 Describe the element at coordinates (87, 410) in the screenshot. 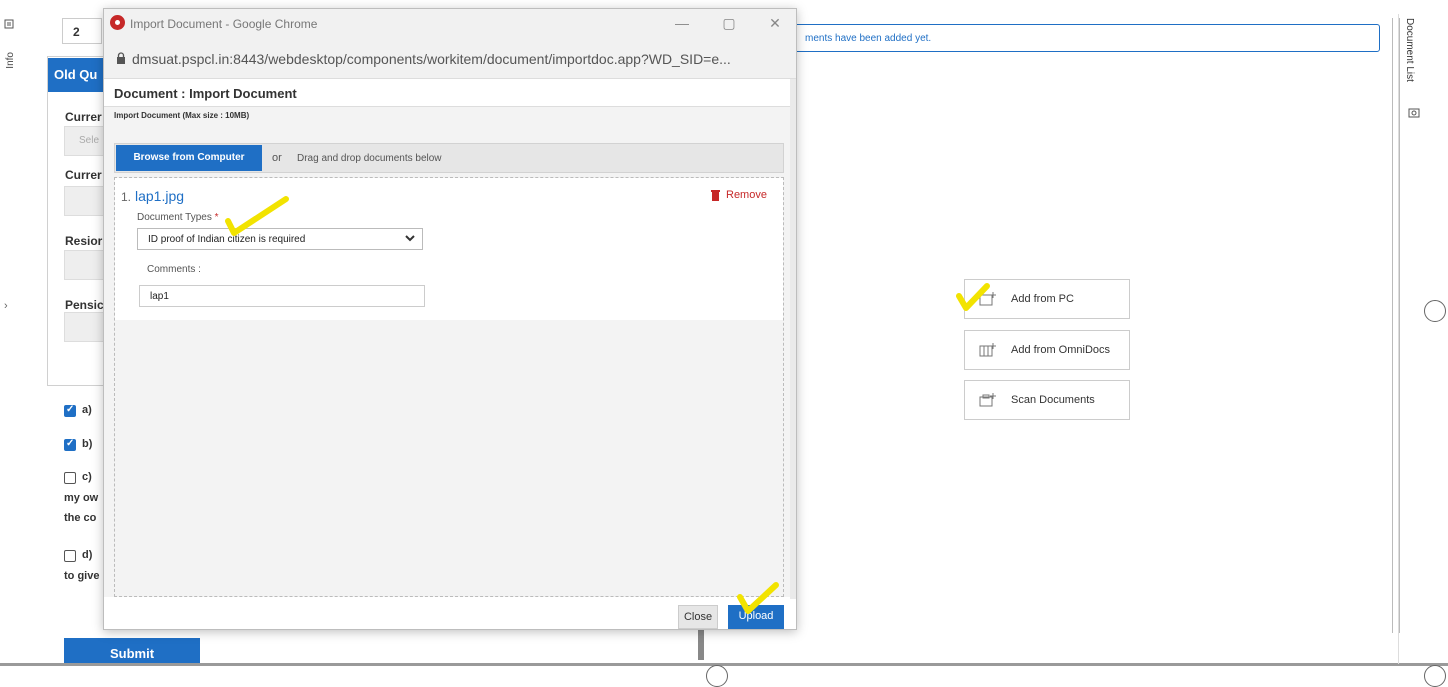

I see `checkbox-a-label: a)` at that location.